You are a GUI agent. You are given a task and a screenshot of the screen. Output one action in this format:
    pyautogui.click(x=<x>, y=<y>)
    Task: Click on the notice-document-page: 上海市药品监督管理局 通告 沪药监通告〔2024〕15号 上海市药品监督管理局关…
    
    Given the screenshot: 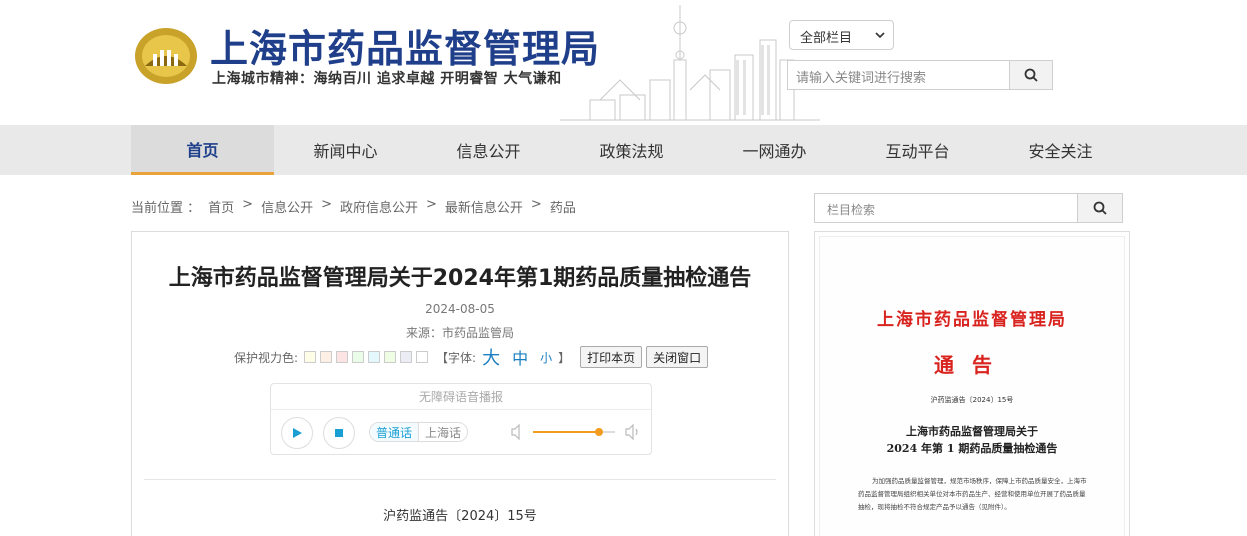 What is the action you would take?
    pyautogui.click(x=972, y=386)
    